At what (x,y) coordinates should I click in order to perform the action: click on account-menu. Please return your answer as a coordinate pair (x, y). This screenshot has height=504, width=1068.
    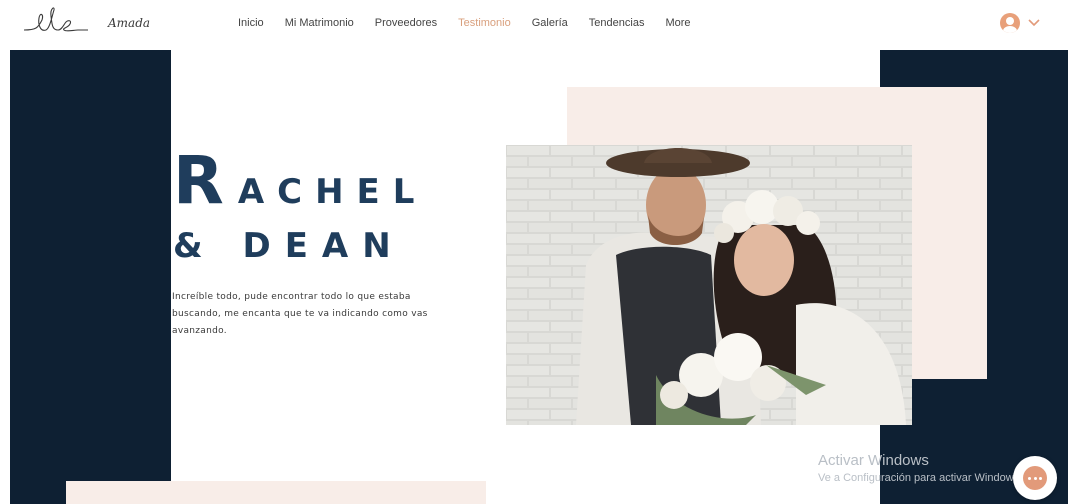
    Looking at the image, I should click on (1020, 23).